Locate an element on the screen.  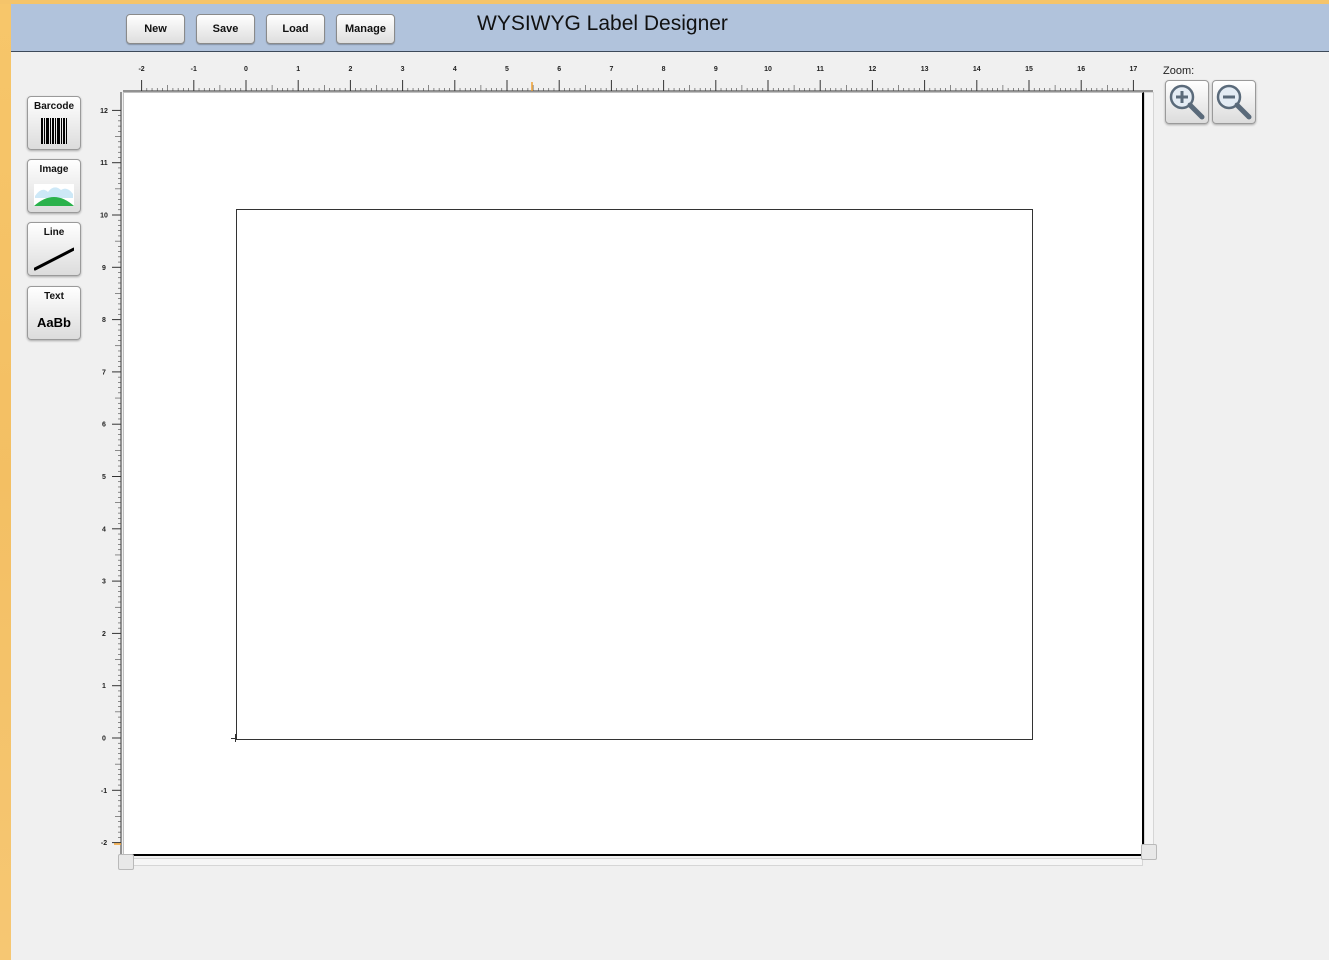
horizontal-ruler: -2 -1 0 1 2 3 4 5 6 7 8 9 10 11 12 13 14 15 16 17 is located at coordinates (638, 79).